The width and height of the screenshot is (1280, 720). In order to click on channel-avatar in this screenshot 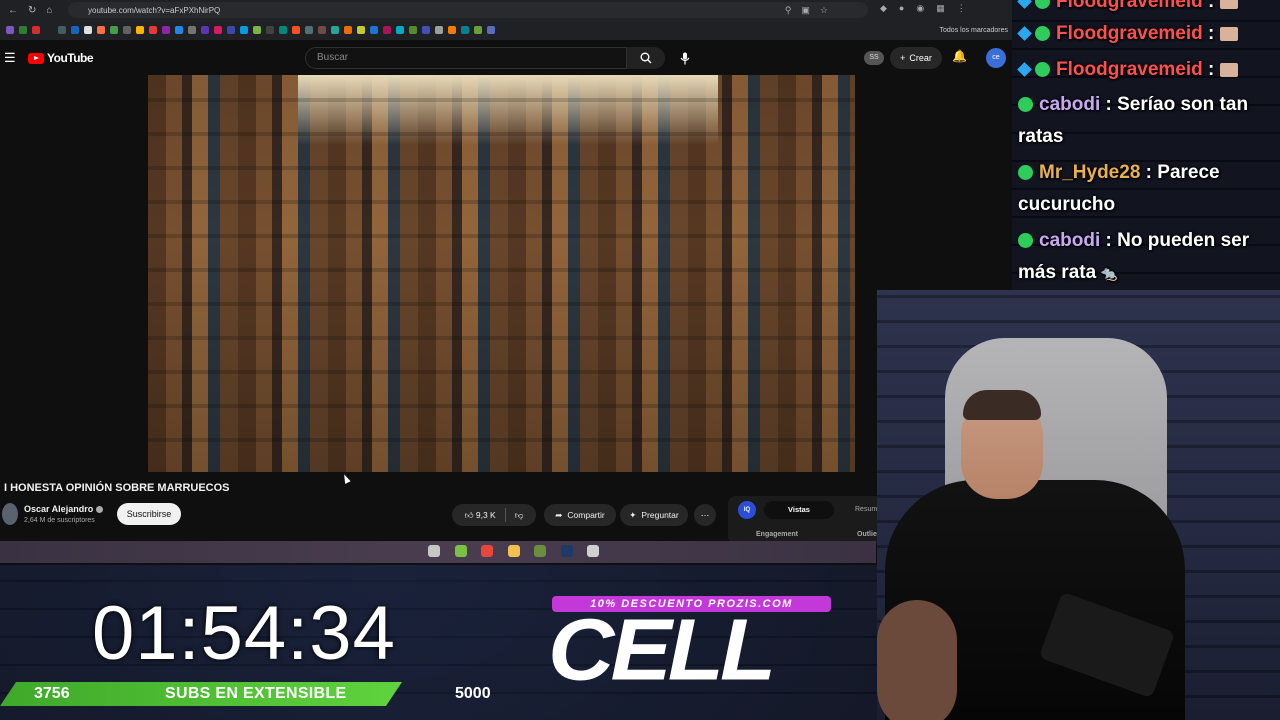, I will do `click(10, 514)`.